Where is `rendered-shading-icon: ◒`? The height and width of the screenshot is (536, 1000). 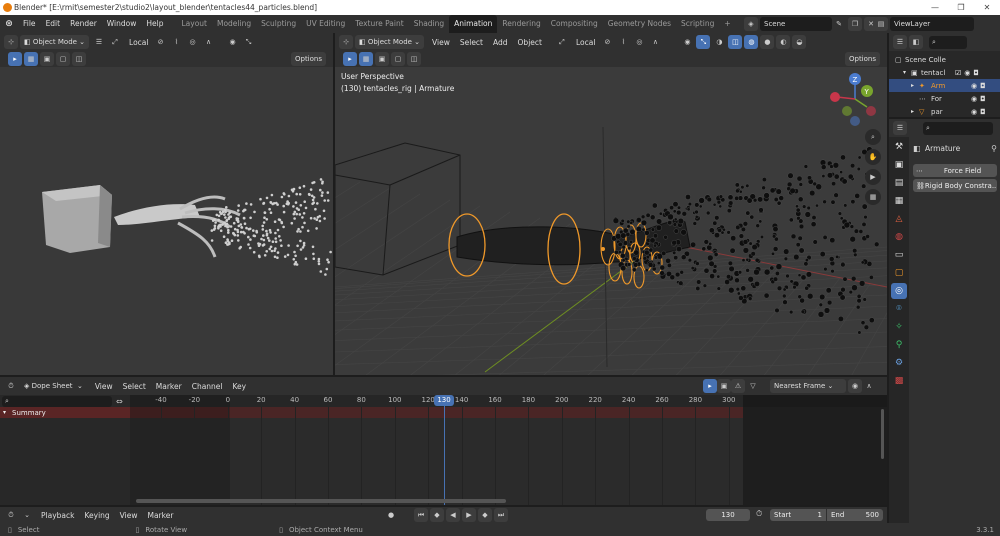
rendered-shading-icon: ◒ is located at coordinates (799, 42).